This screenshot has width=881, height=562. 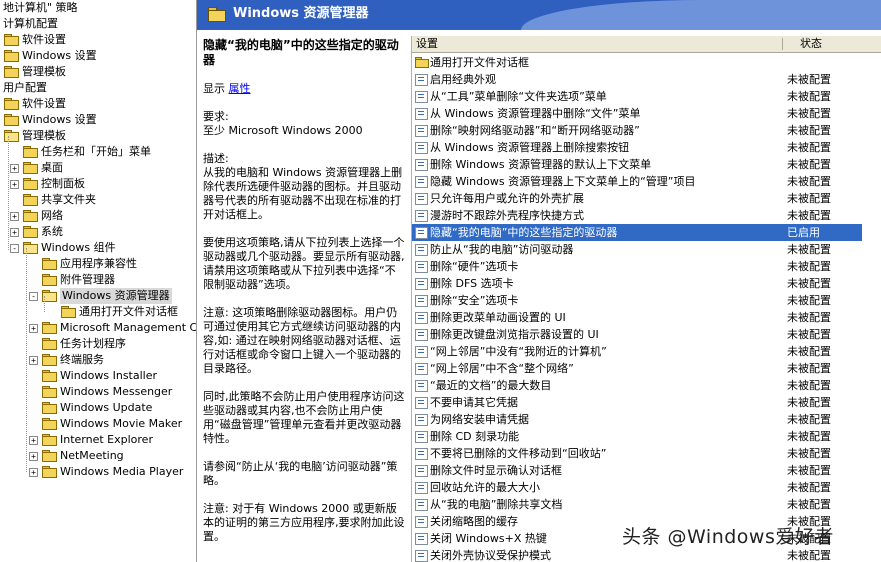 I want to click on properties-link: 属性, so click(x=240, y=88).